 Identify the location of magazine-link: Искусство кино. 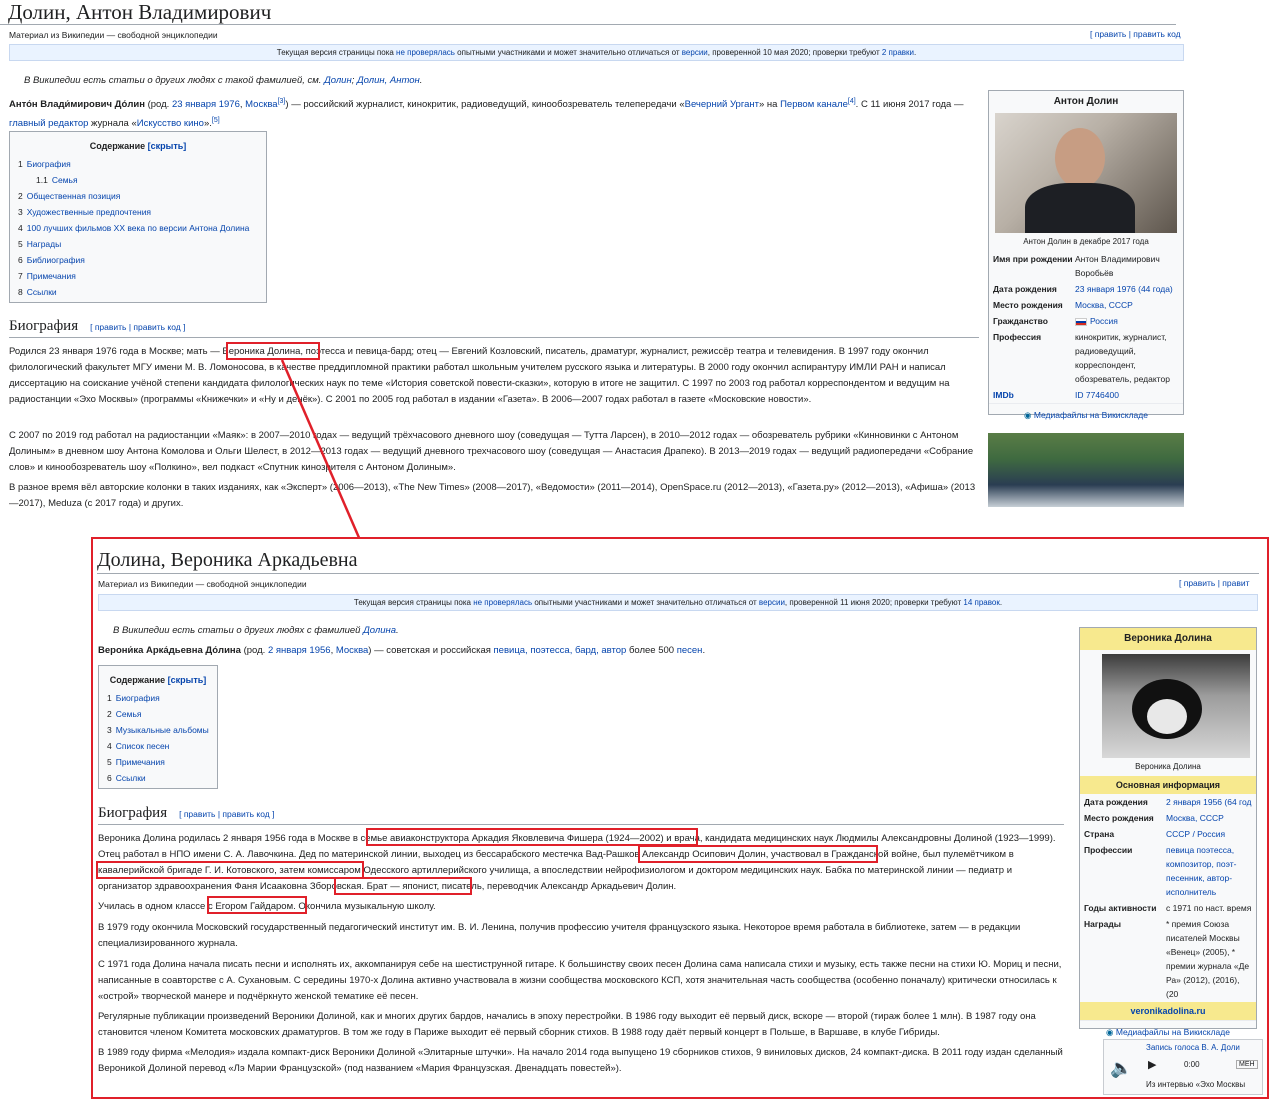
(170, 123).